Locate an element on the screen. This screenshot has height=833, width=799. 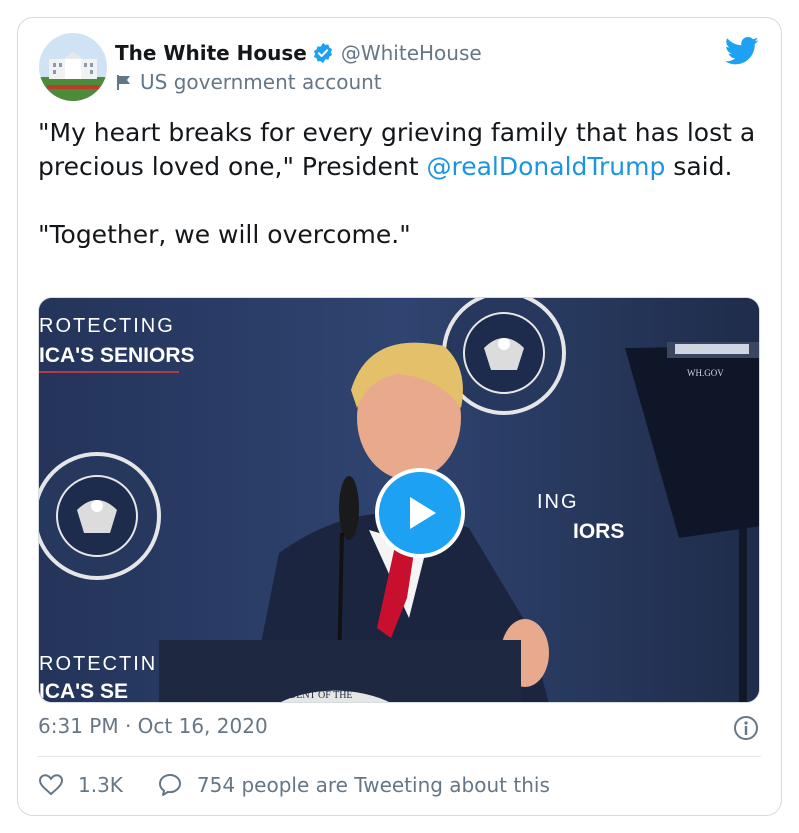
timestamp: 6:31 PM · Oct 16, 2020 is located at coordinates (153, 726).